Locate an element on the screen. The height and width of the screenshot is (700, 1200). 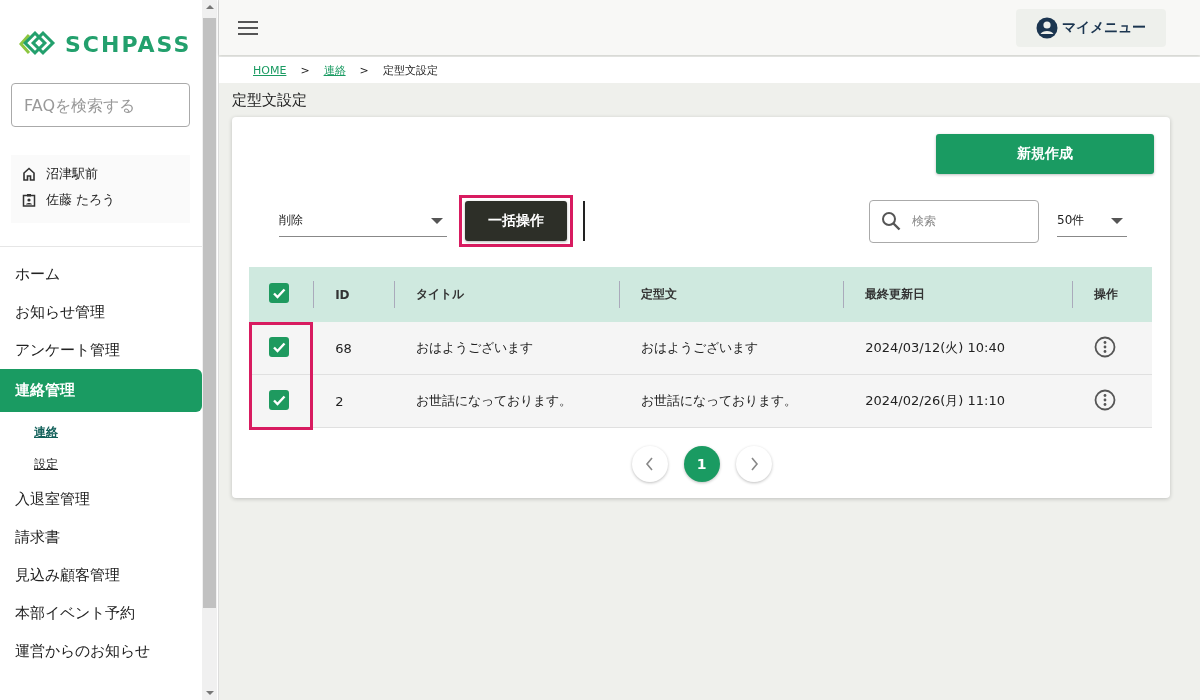
per-page-select: 50件 is located at coordinates (1092, 221).